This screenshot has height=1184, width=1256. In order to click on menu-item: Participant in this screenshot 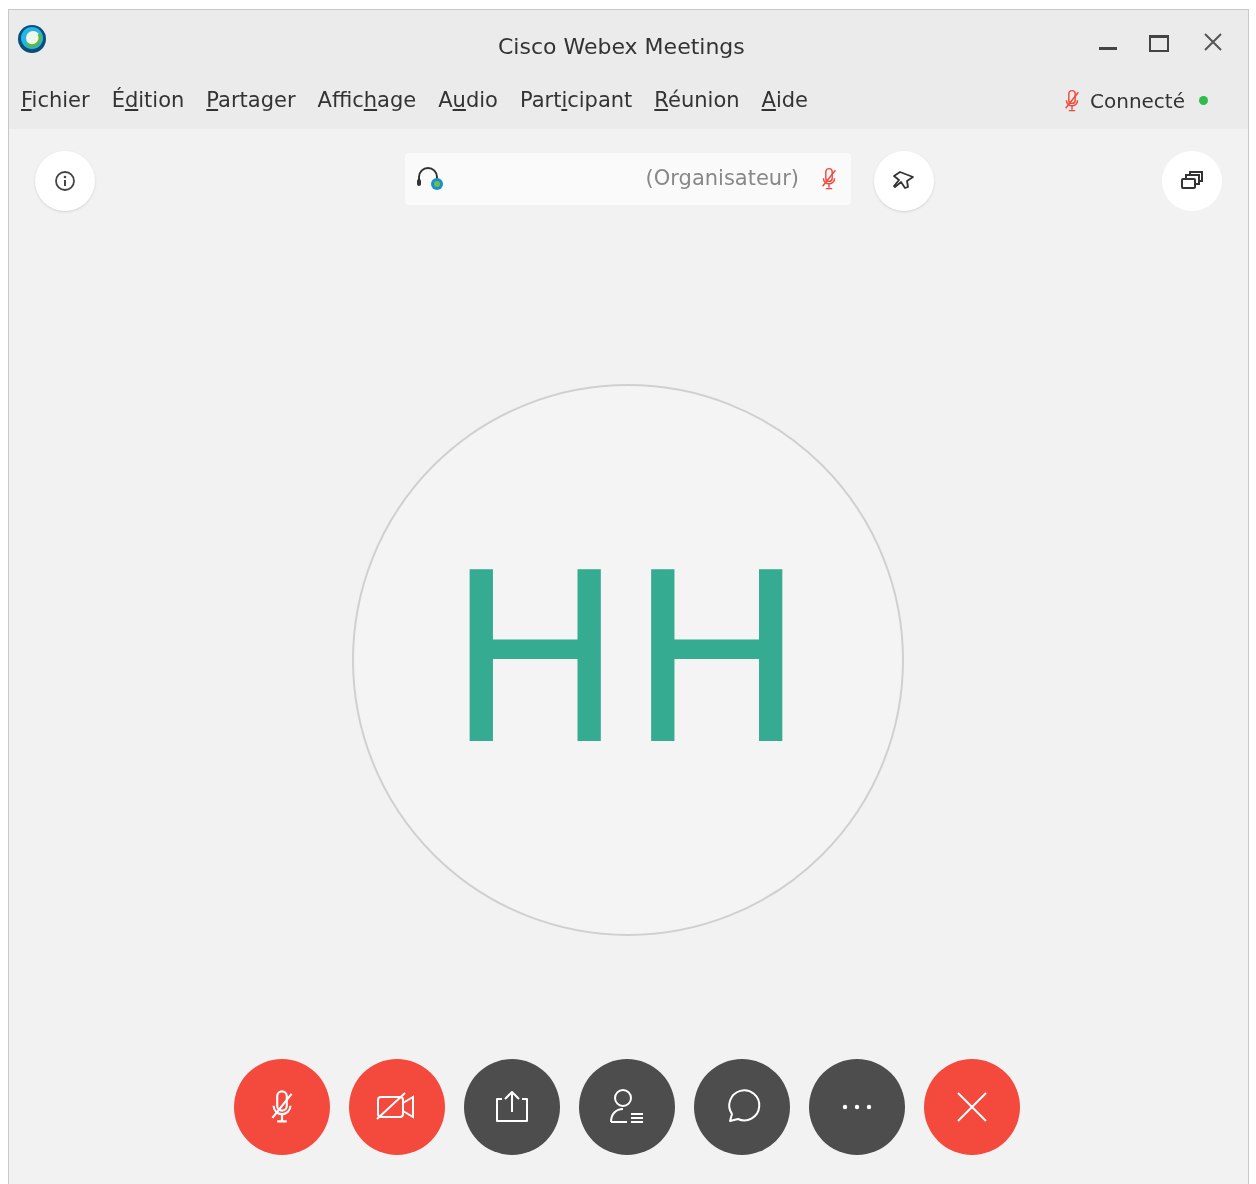, I will do `click(576, 100)`.